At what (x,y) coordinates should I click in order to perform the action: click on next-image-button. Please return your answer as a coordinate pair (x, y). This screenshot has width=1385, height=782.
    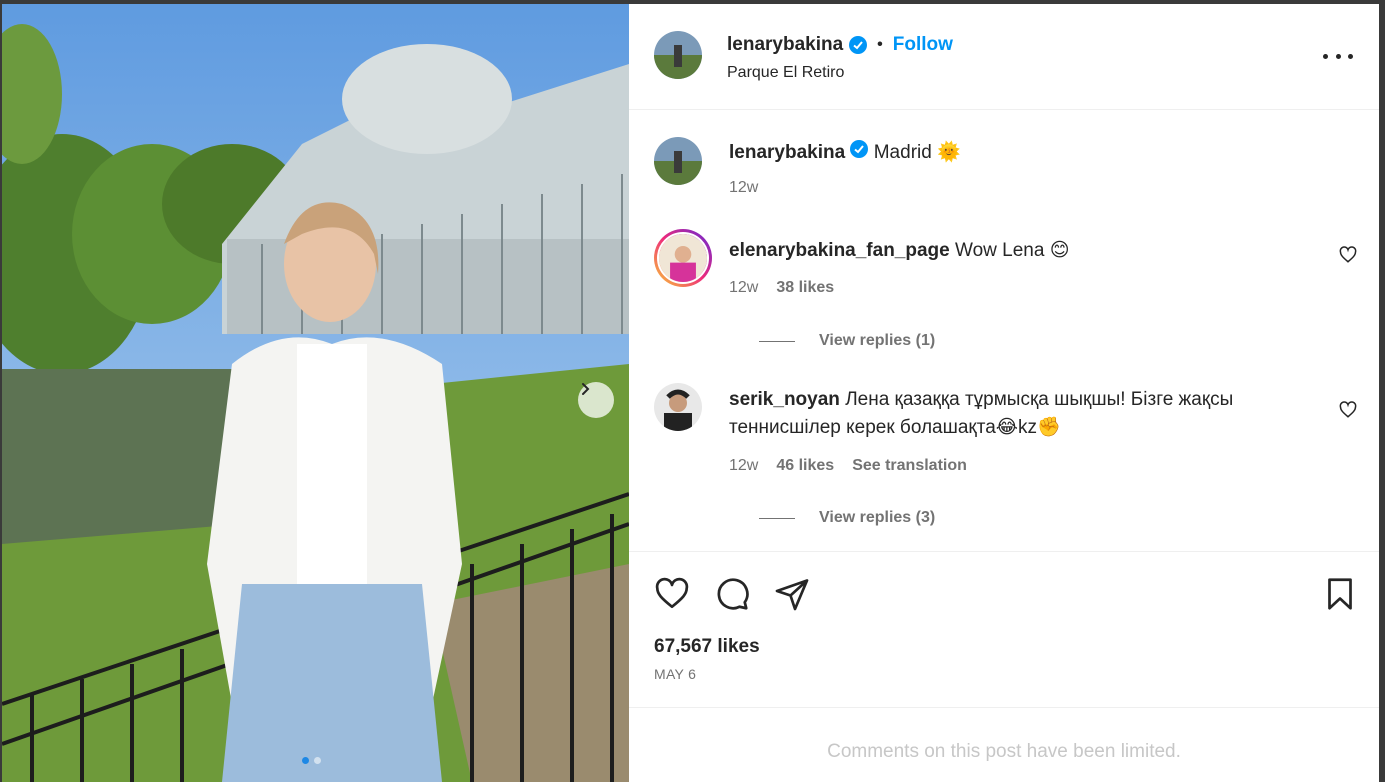
    Looking at the image, I should click on (596, 400).